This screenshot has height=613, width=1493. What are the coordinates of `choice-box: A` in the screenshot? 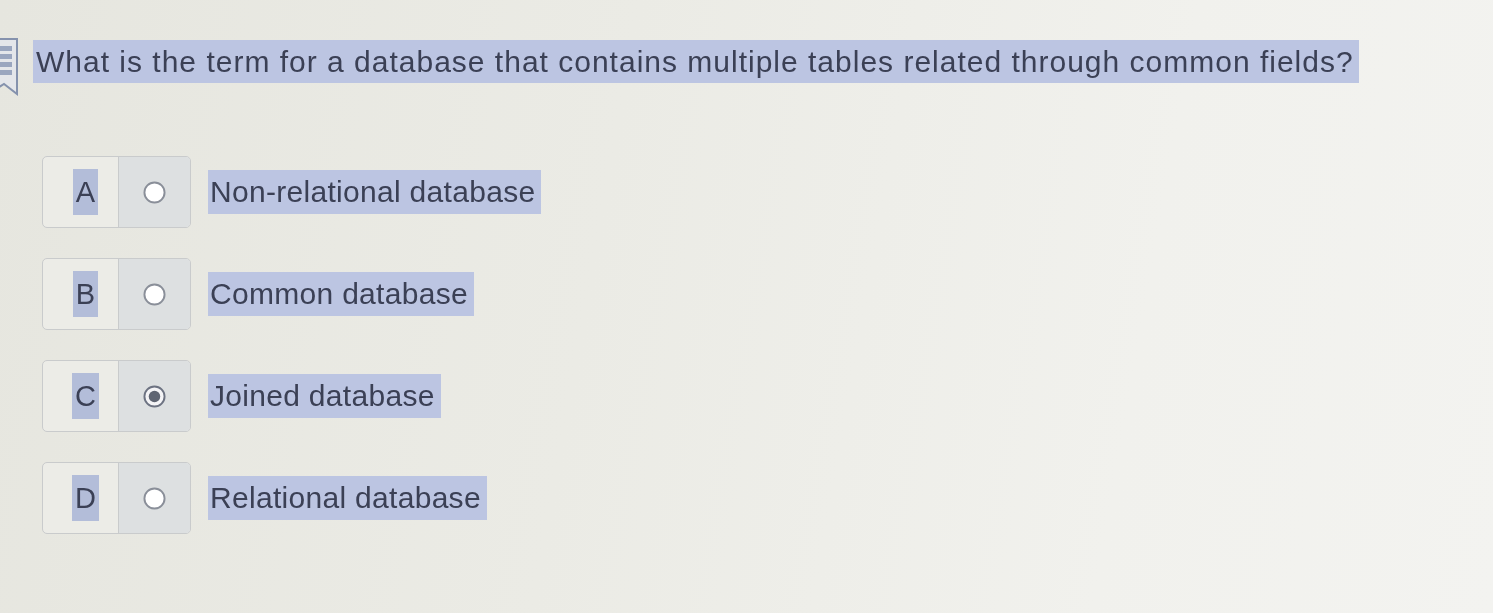 It's located at (116, 192).